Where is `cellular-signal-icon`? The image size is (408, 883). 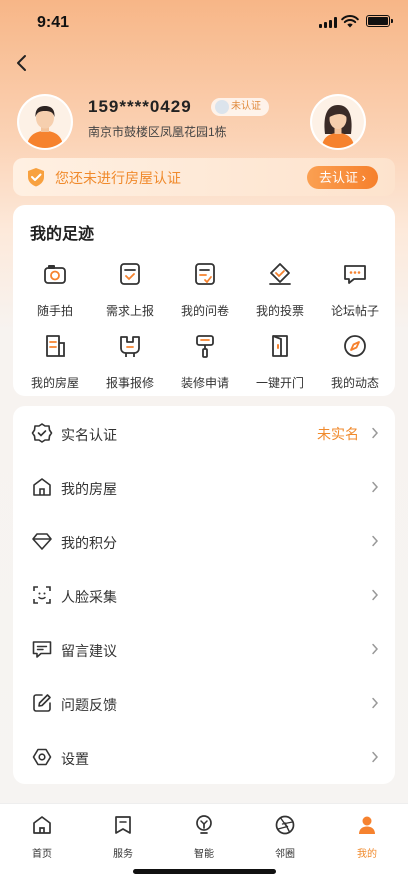 cellular-signal-icon is located at coordinates (328, 22).